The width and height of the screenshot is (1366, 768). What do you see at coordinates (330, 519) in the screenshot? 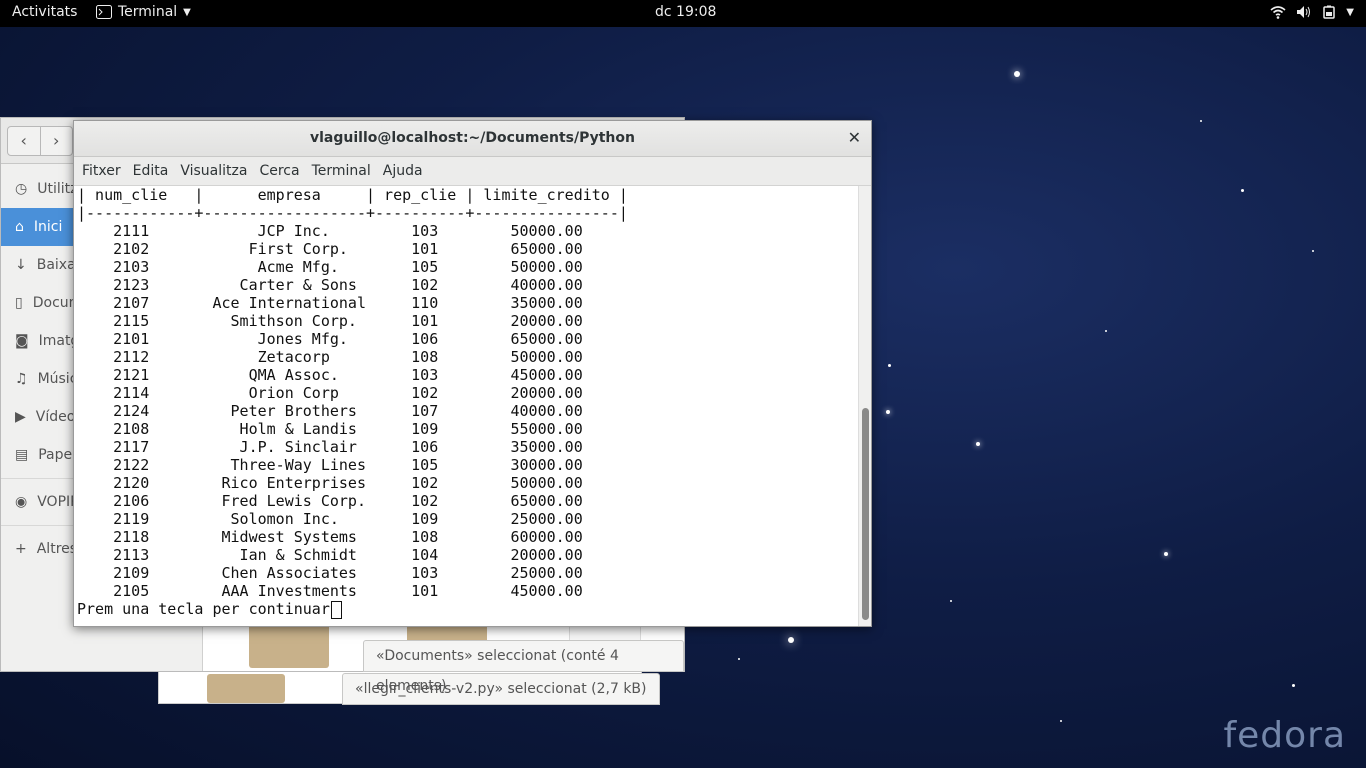
I see `output-line: 2119 Solomon Inc. 109 25000.00` at bounding box center [330, 519].